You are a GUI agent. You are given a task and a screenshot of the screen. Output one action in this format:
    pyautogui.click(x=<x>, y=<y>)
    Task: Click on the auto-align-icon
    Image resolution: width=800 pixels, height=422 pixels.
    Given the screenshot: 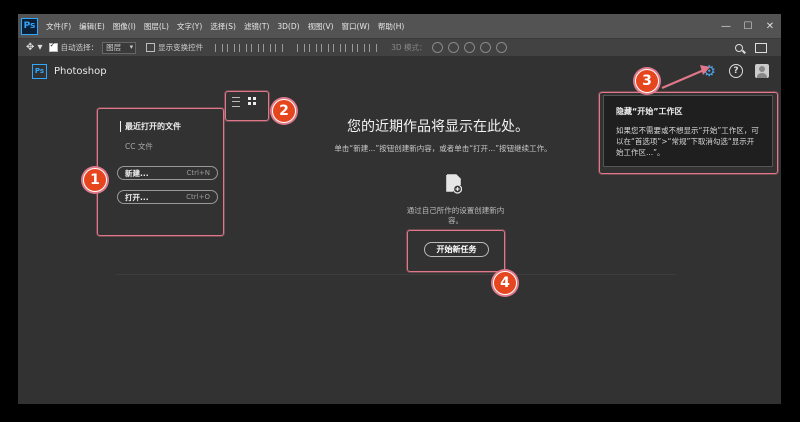 What is the action you would take?
    pyautogui.click(x=373, y=47)
    